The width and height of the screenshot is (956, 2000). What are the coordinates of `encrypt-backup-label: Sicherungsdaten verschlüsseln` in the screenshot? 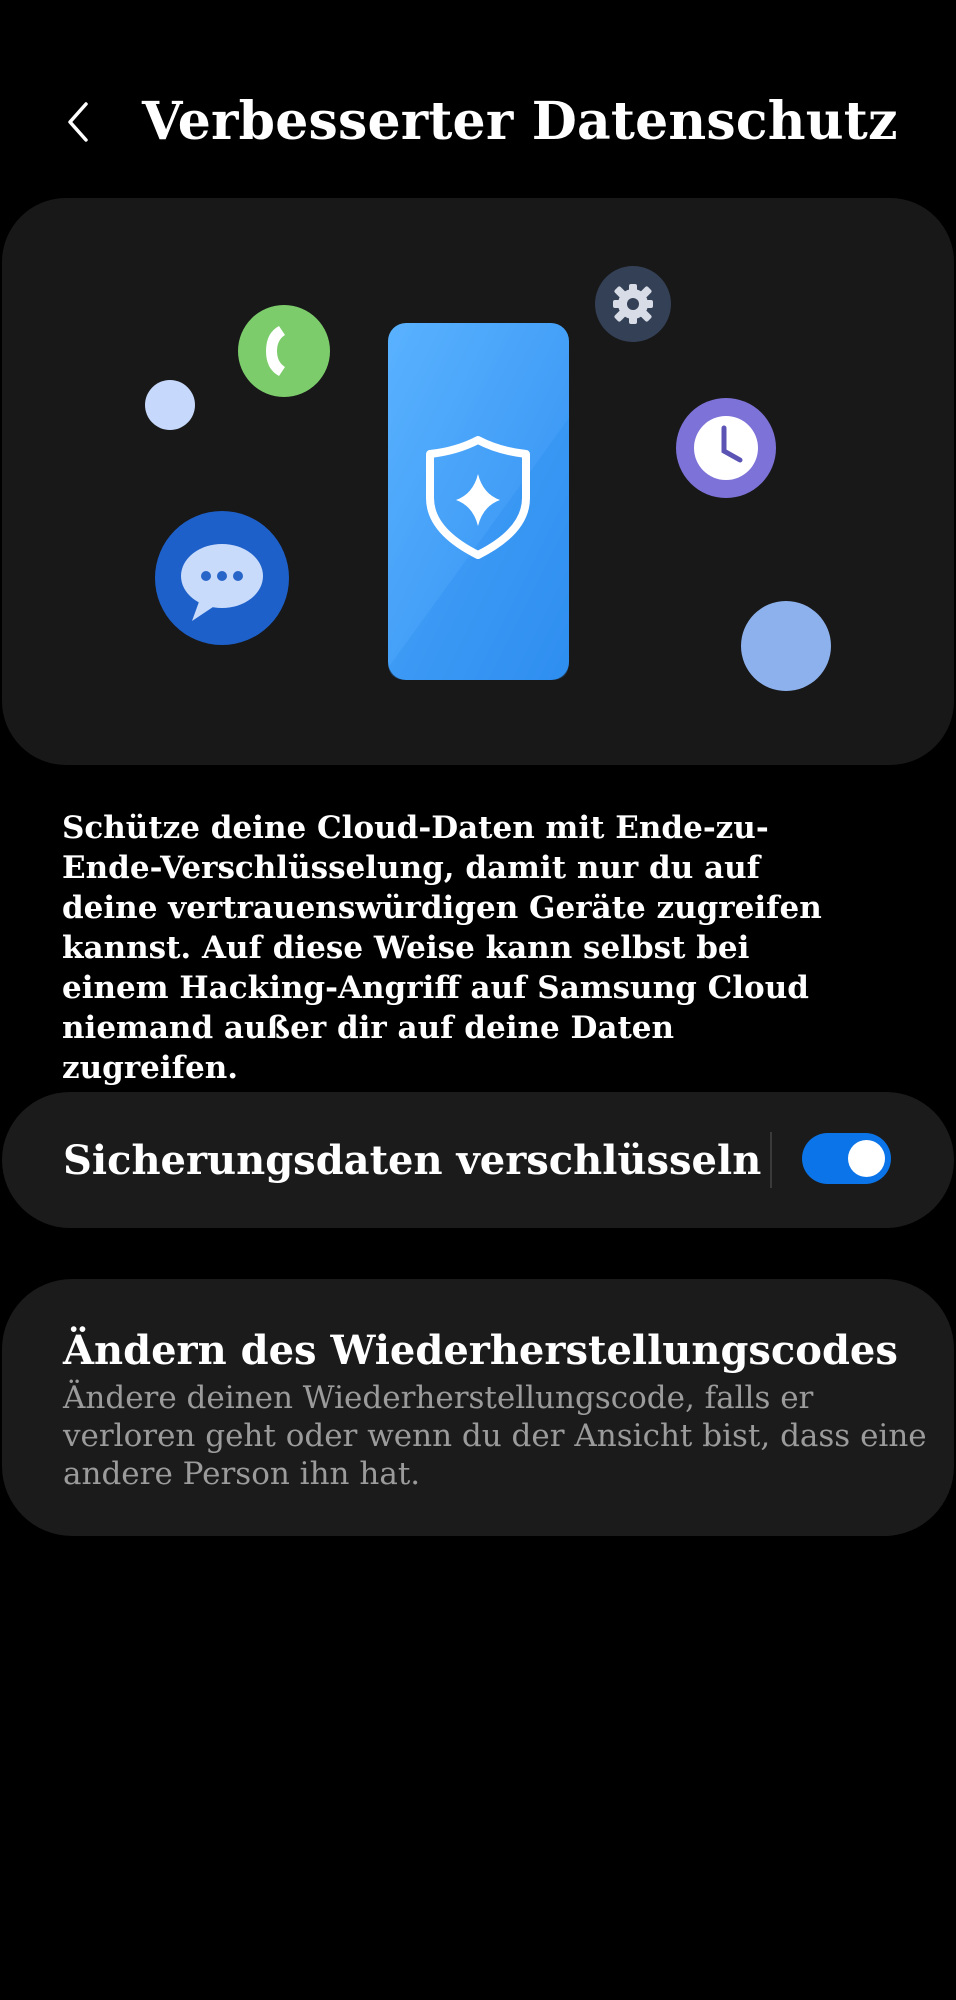 It's located at (412, 1160).